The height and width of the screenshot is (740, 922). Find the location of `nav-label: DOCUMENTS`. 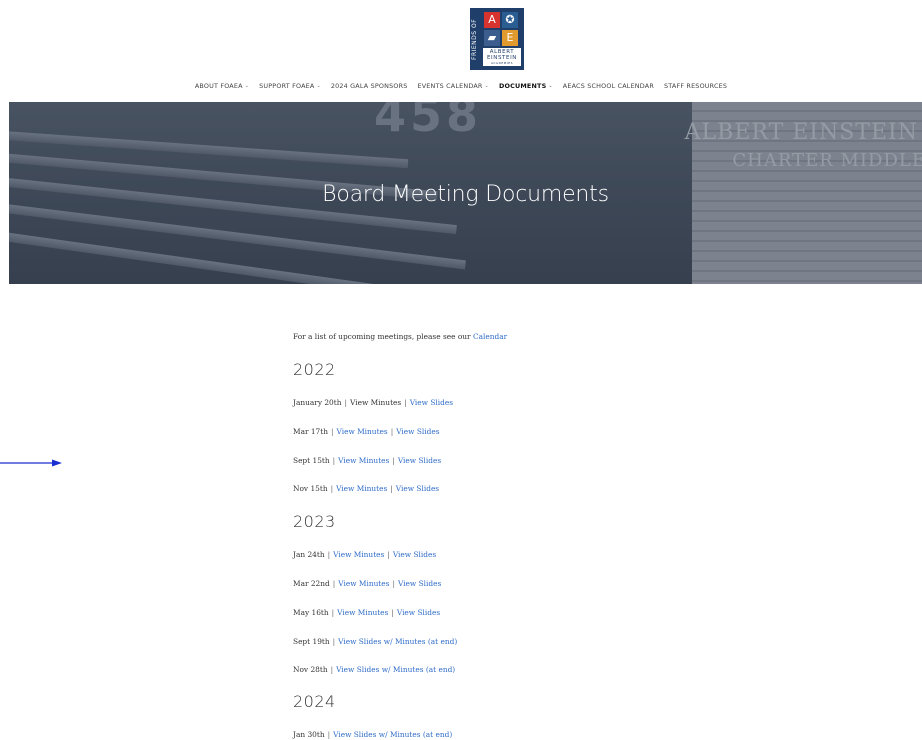

nav-label: DOCUMENTS is located at coordinates (522, 86).